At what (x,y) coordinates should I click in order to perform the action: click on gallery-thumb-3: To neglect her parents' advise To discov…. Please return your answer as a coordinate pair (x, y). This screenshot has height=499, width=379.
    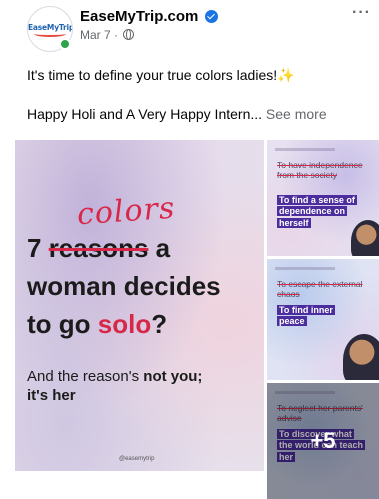
    Looking at the image, I should click on (323, 441).